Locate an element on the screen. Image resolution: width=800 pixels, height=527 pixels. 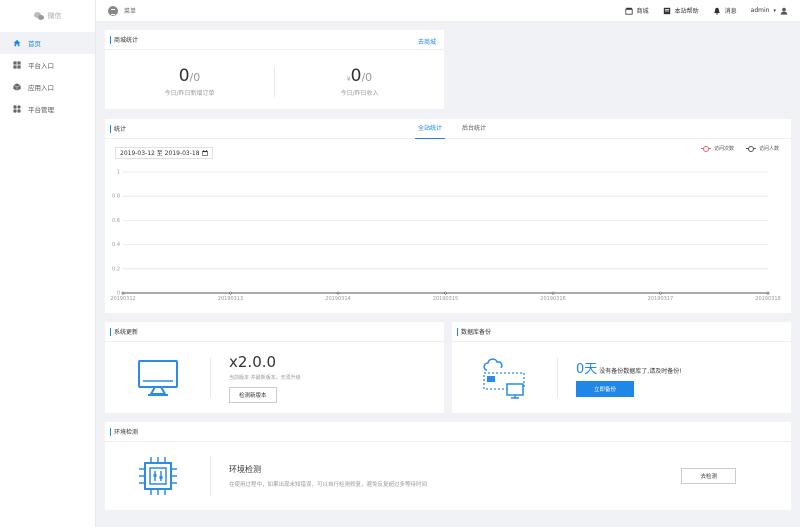
sidebar-item-label: 应用入口 is located at coordinates (41, 88).